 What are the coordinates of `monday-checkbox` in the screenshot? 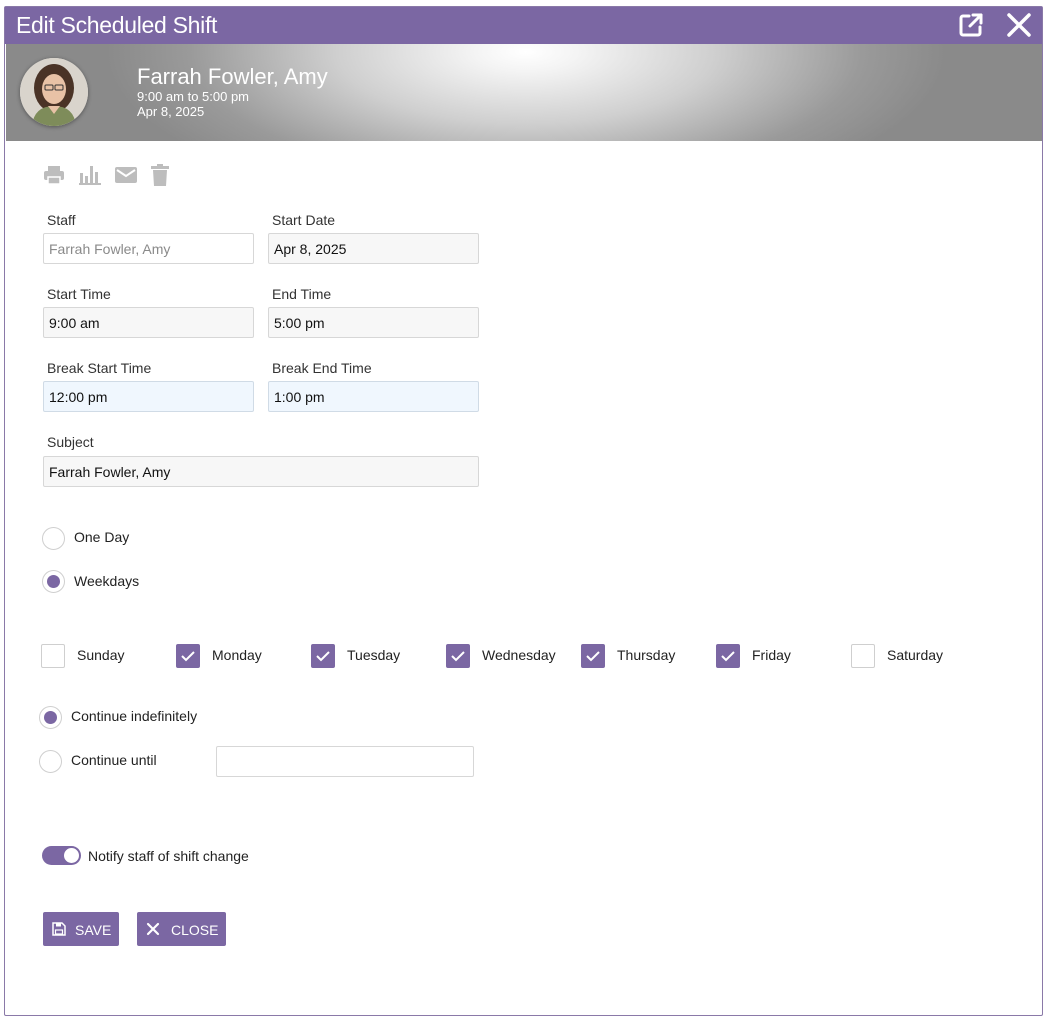 It's located at (188, 656).